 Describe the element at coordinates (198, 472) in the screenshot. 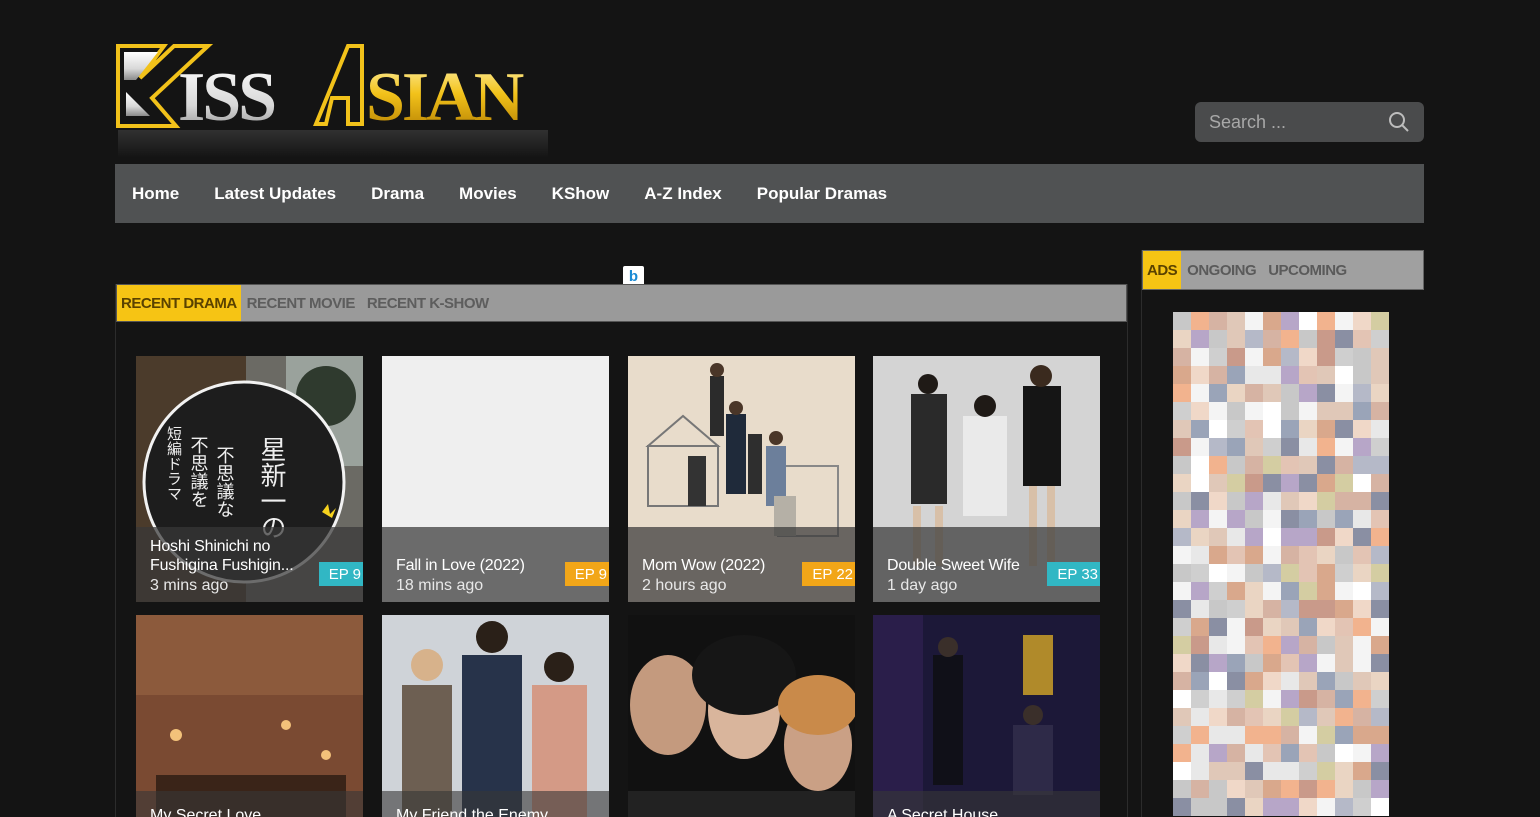

I see `poster-text: 不思議を` at that location.